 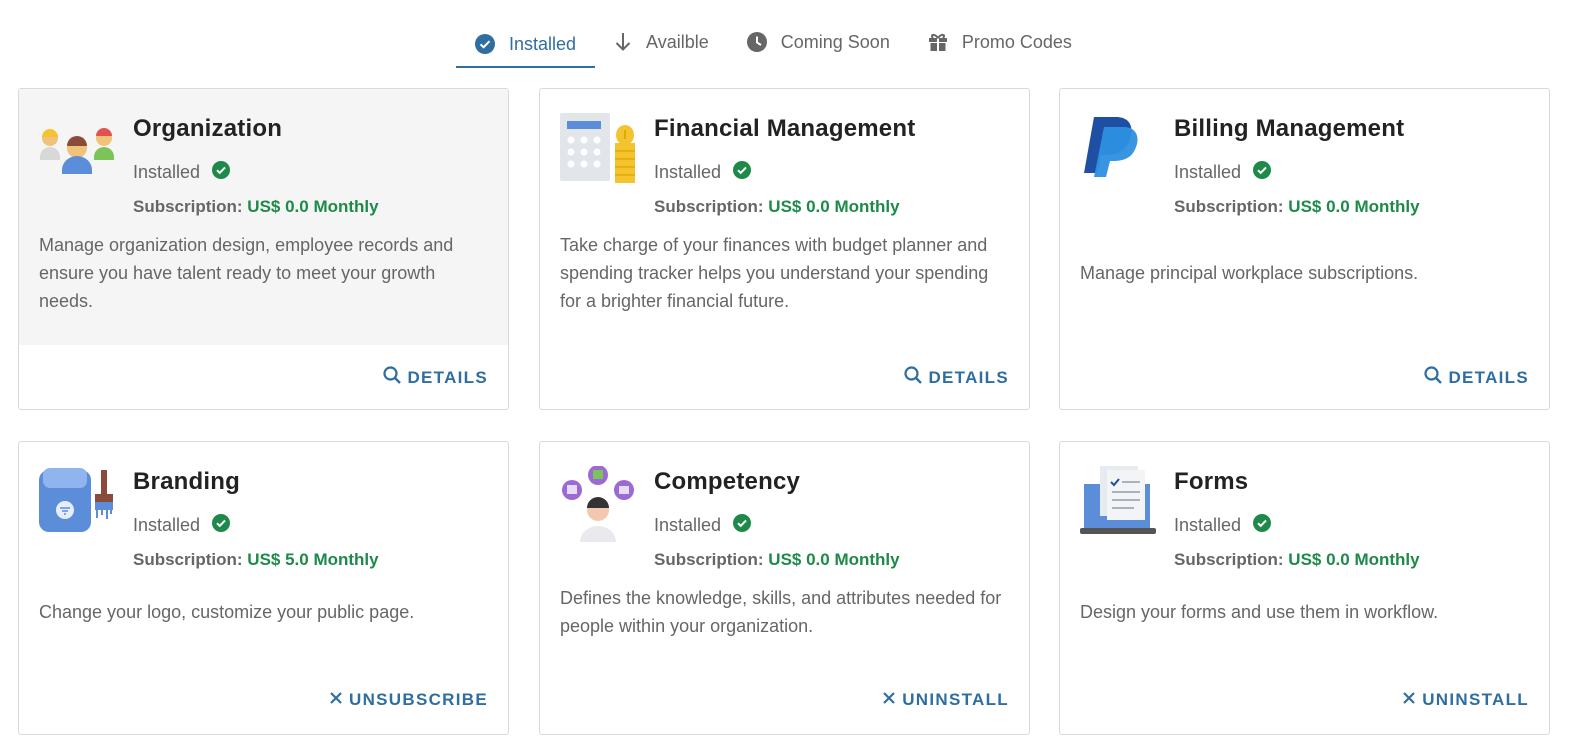 I want to click on unsubscribe-button: UNSUBSCRIBE, so click(x=408, y=700).